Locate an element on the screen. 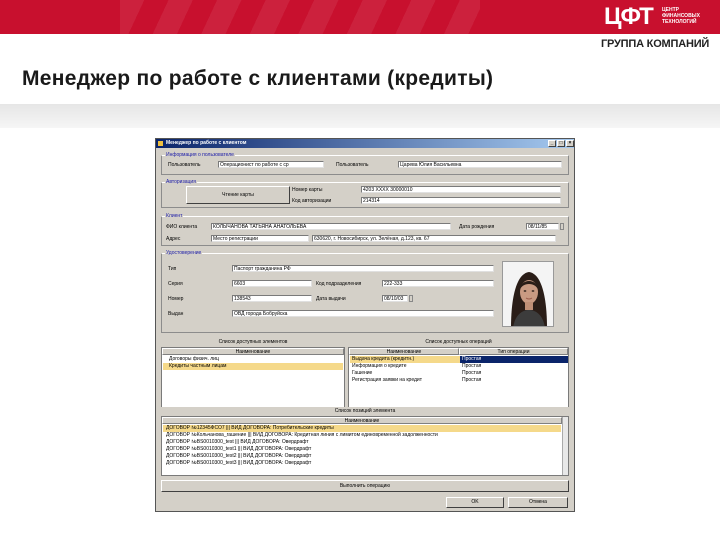 The width and height of the screenshot is (720, 540). list-item: Договоры физич. лиц is located at coordinates (253, 359).